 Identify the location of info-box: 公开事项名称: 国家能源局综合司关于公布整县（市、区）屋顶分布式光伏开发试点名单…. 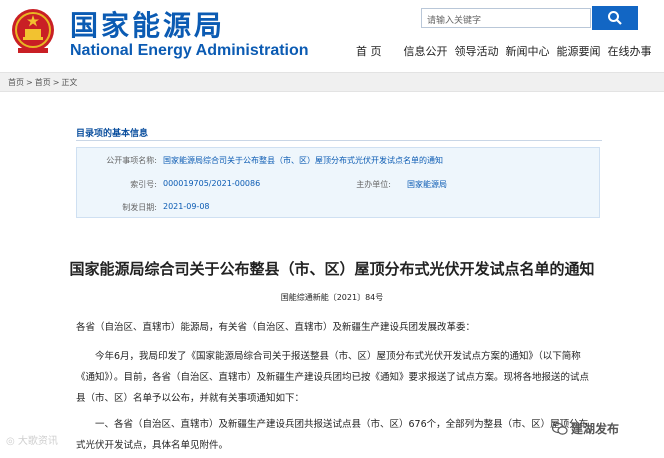
(338, 182).